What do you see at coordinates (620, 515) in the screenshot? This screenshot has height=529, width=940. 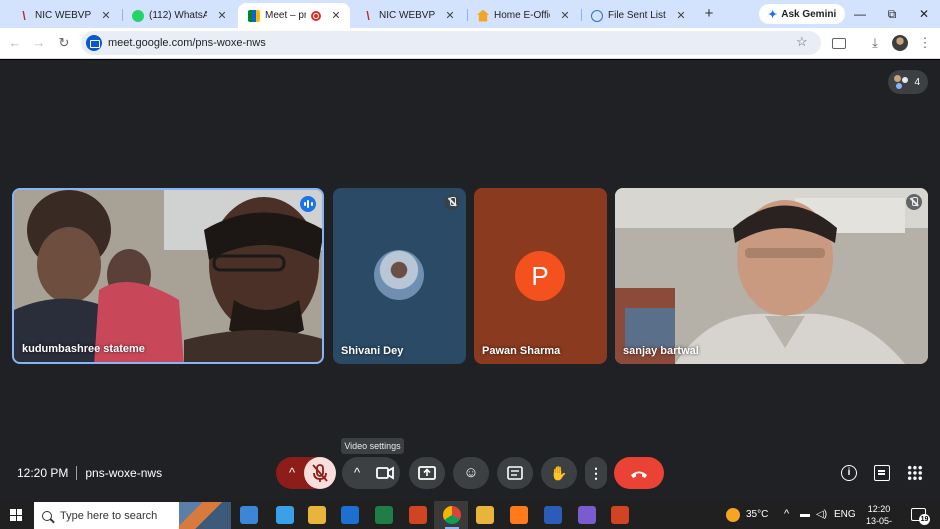 I see `apps-icon` at bounding box center [620, 515].